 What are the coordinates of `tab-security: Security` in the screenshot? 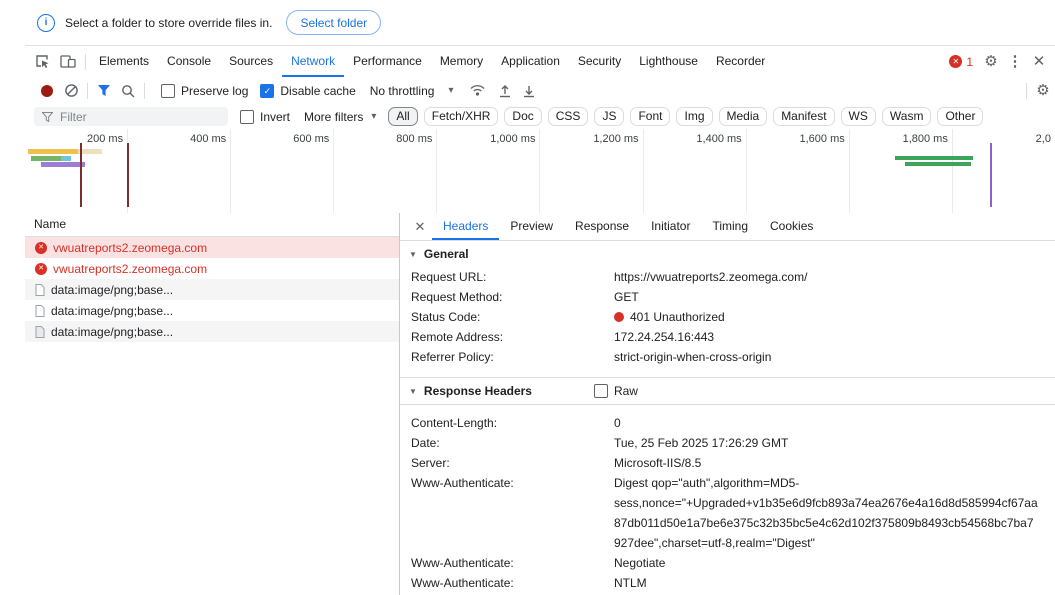 It's located at (599, 61).